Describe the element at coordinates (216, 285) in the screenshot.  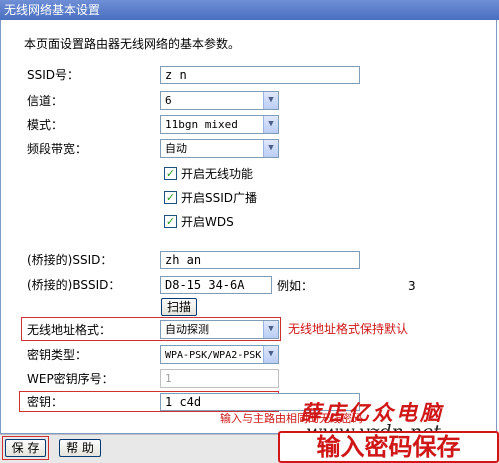
I see `bridge-bssid-input: D8-15 34-6A` at that location.